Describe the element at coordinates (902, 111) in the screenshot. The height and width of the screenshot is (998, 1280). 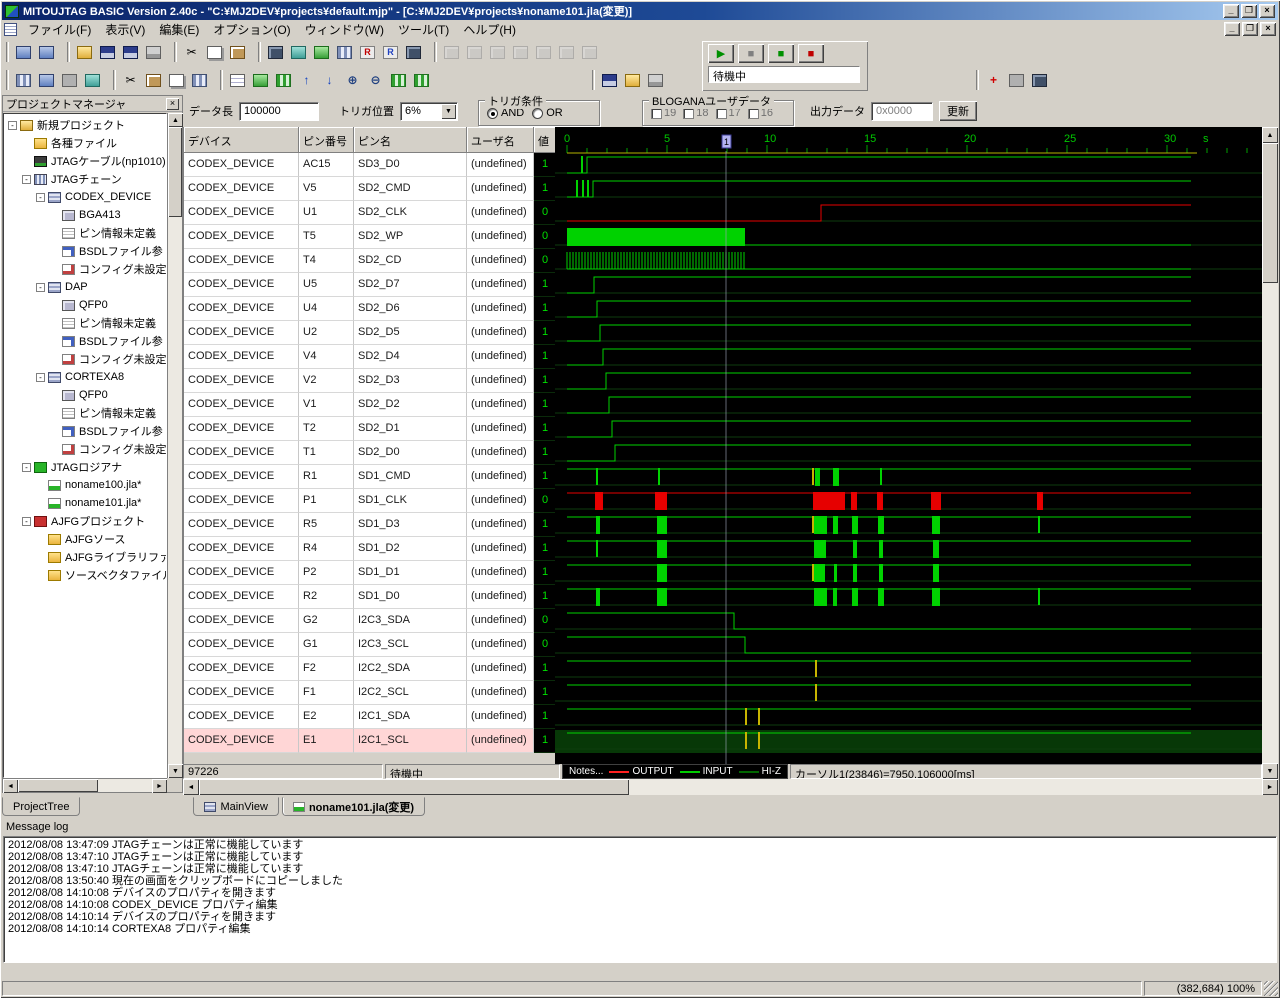
I see `output-data-input: 0x0000` at that location.